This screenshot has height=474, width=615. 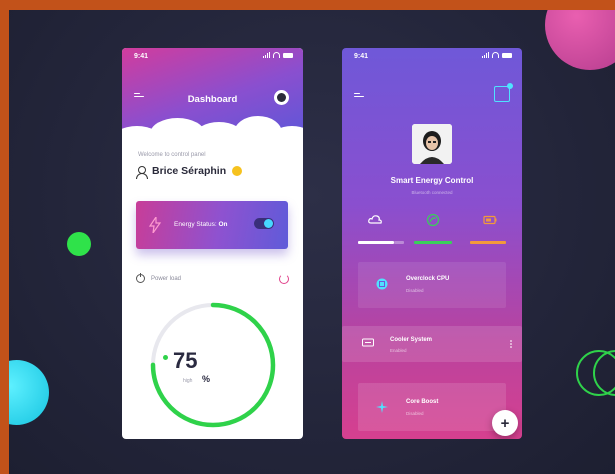 What do you see at coordinates (382, 284) in the screenshot?
I see `cpu-icon` at bounding box center [382, 284].